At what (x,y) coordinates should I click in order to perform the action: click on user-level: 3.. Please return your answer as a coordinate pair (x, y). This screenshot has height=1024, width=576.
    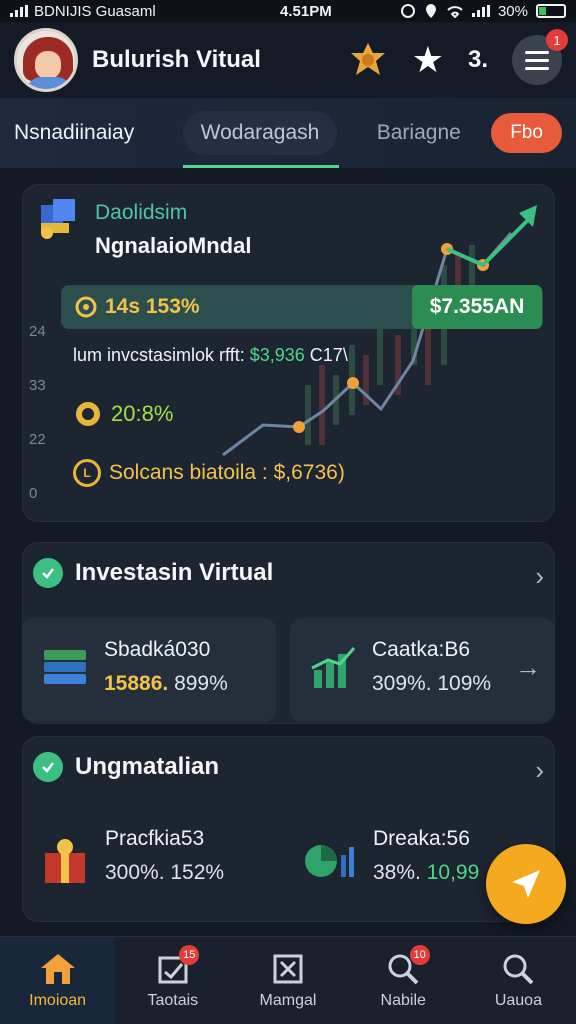
    Looking at the image, I should click on (477, 59).